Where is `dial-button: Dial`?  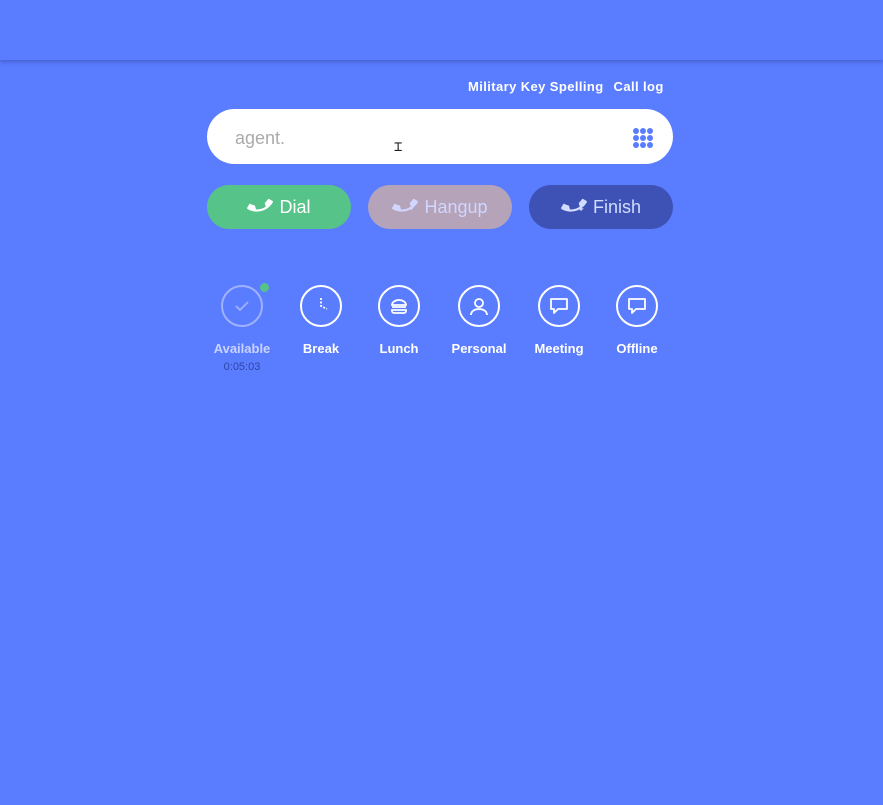 dial-button: Dial is located at coordinates (279, 207).